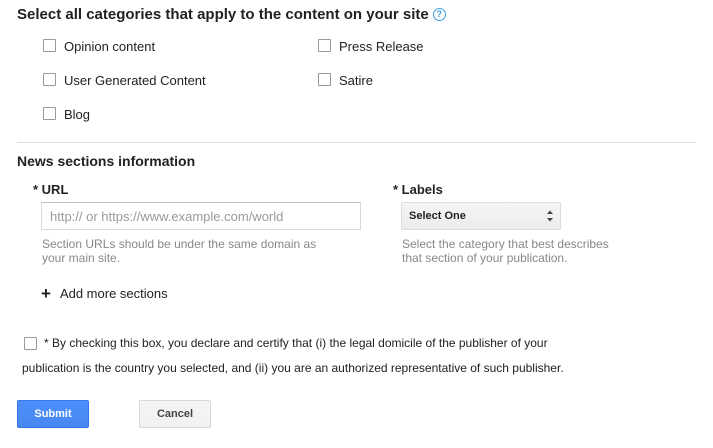  What do you see at coordinates (324, 45) in the screenshot?
I see `checkbox-press-release` at bounding box center [324, 45].